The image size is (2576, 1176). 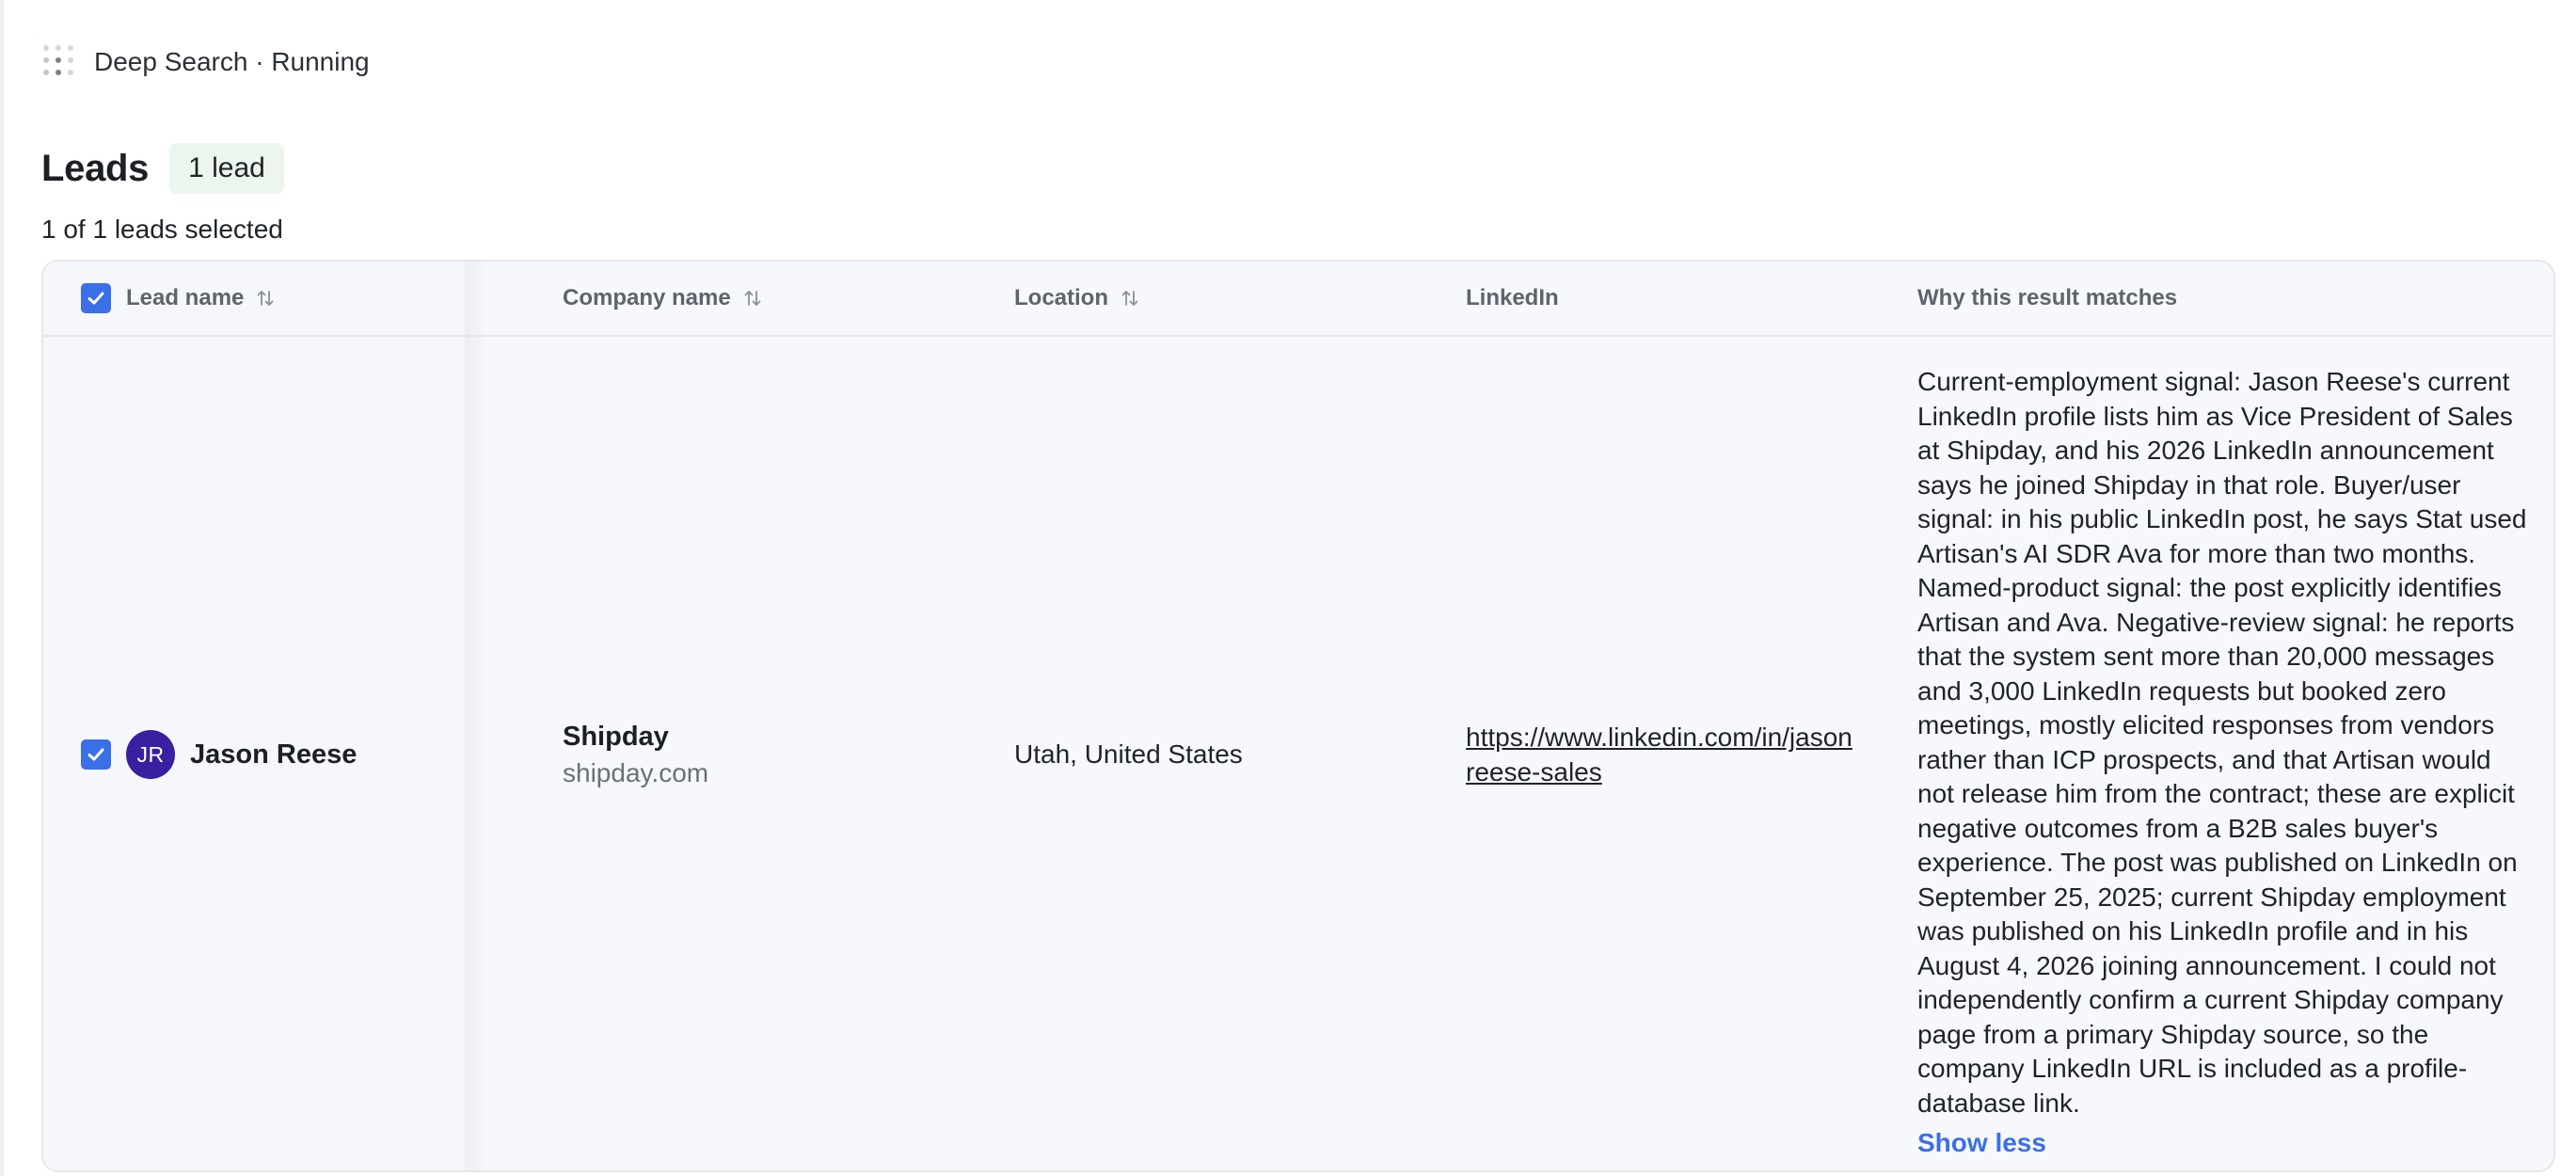 What do you see at coordinates (2, 588) in the screenshot?
I see `left-edge-divider` at bounding box center [2, 588].